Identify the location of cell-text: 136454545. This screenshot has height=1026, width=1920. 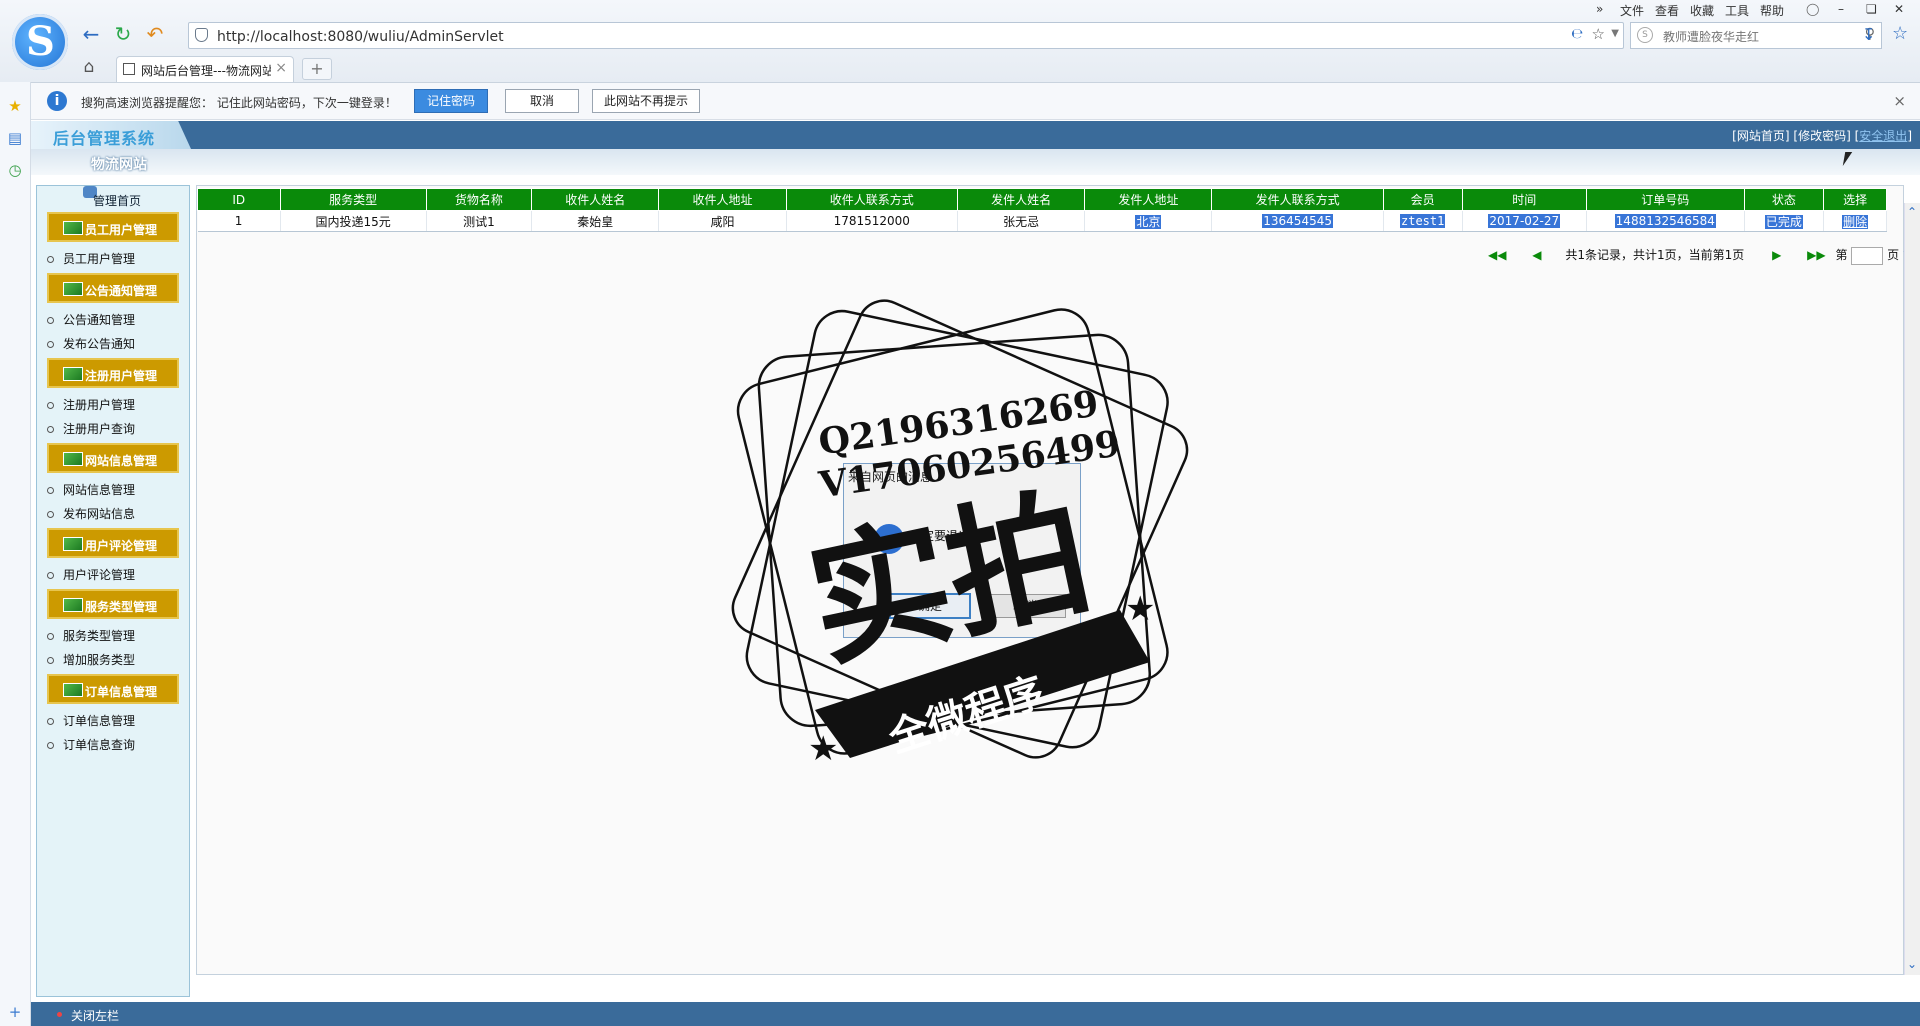
(1297, 221).